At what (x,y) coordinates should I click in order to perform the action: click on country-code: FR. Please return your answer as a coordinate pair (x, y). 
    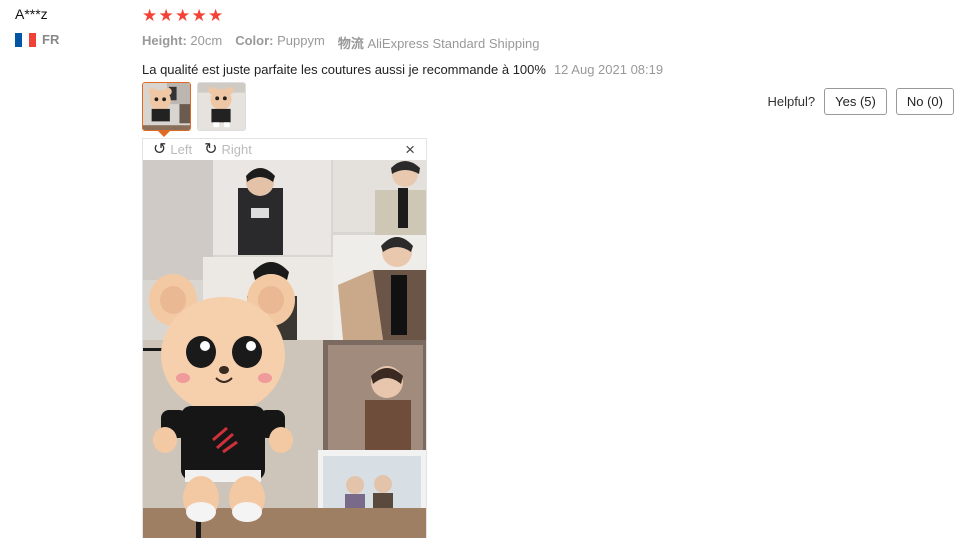
    Looking at the image, I should click on (51, 39).